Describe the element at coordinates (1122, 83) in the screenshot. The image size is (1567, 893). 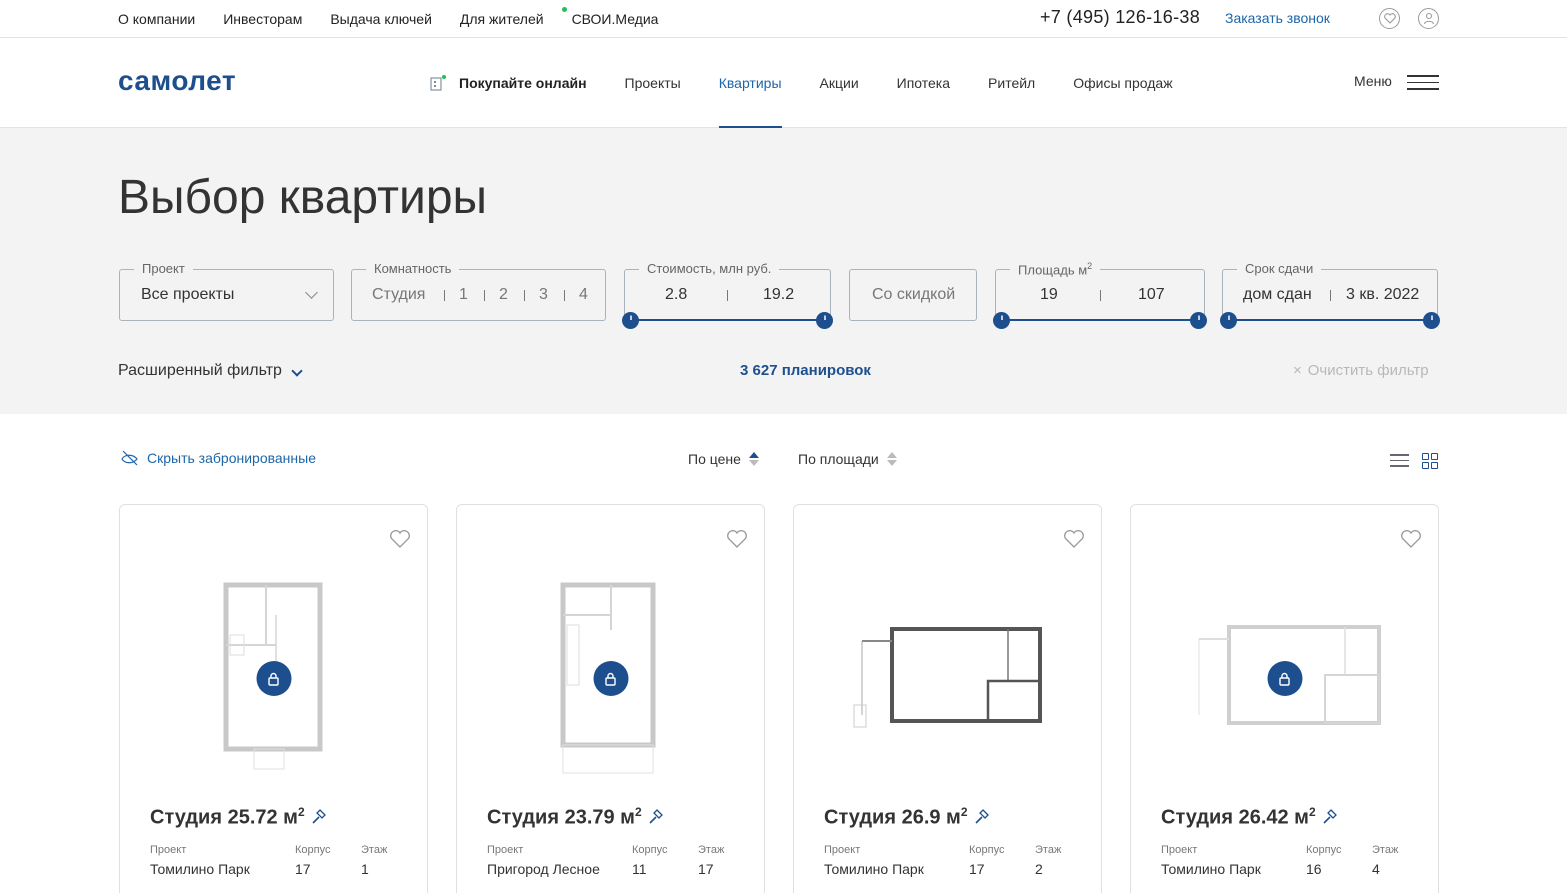
I see `nav-sales-offices: Офисы продаж` at that location.